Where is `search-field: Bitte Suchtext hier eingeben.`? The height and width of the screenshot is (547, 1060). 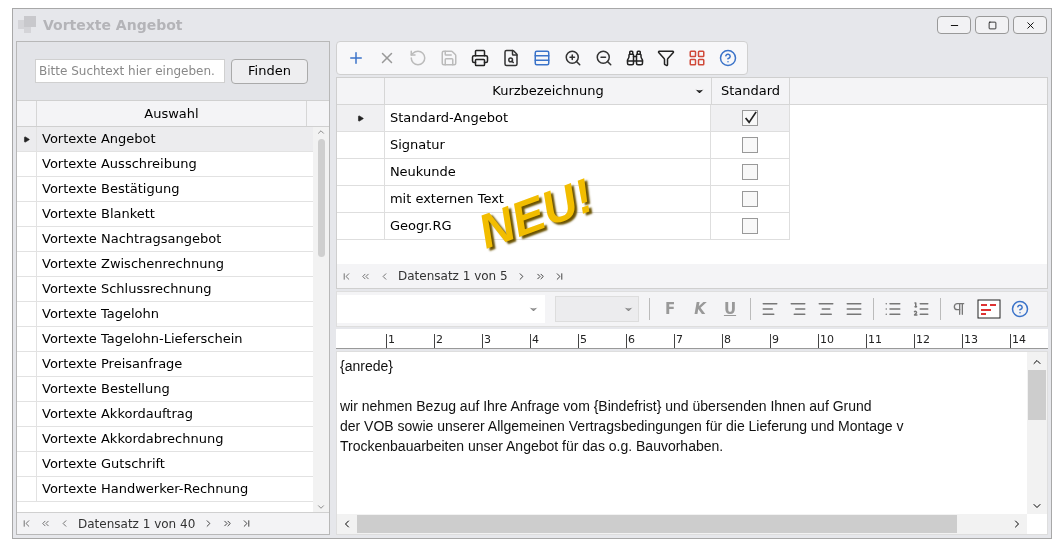
search-field: Bitte Suchtext hier eingeben. is located at coordinates (130, 71).